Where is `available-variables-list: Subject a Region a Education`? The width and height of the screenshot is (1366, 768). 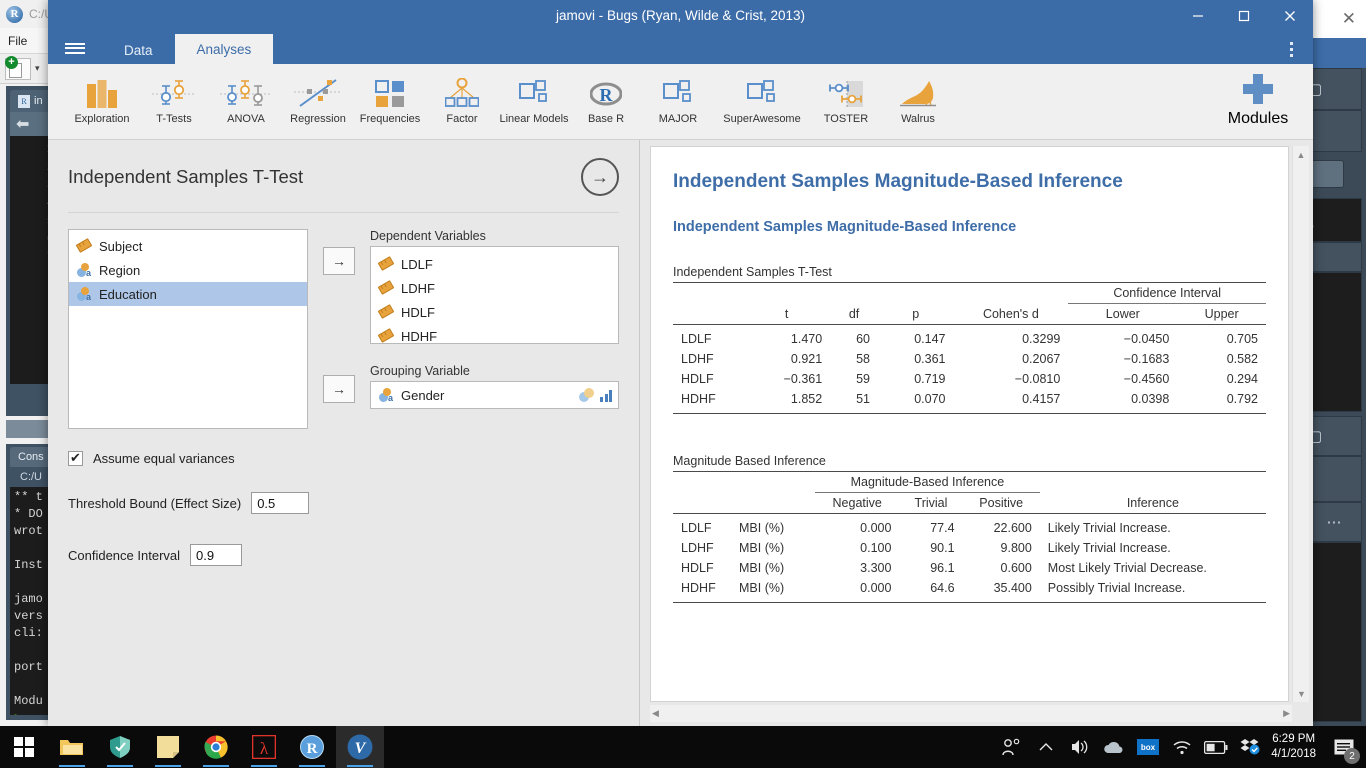
available-variables-list: Subject a Region a Education is located at coordinates (188, 329).